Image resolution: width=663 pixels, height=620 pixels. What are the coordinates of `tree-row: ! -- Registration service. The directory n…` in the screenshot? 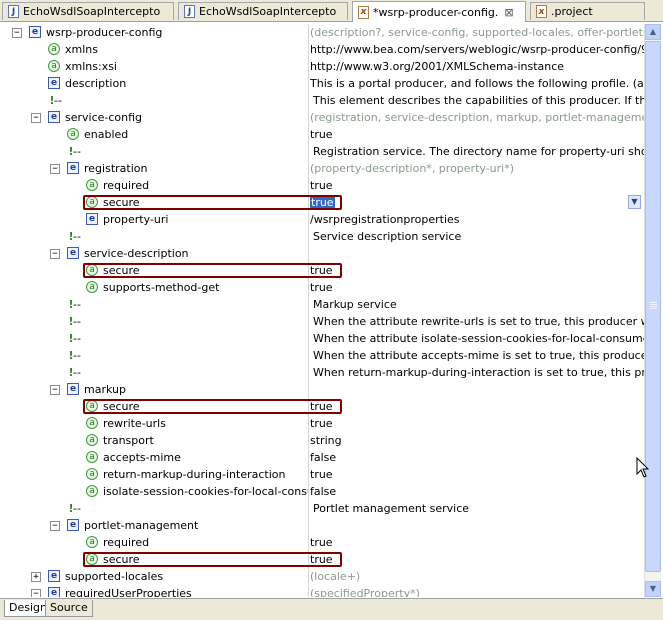 It's located at (324, 151).